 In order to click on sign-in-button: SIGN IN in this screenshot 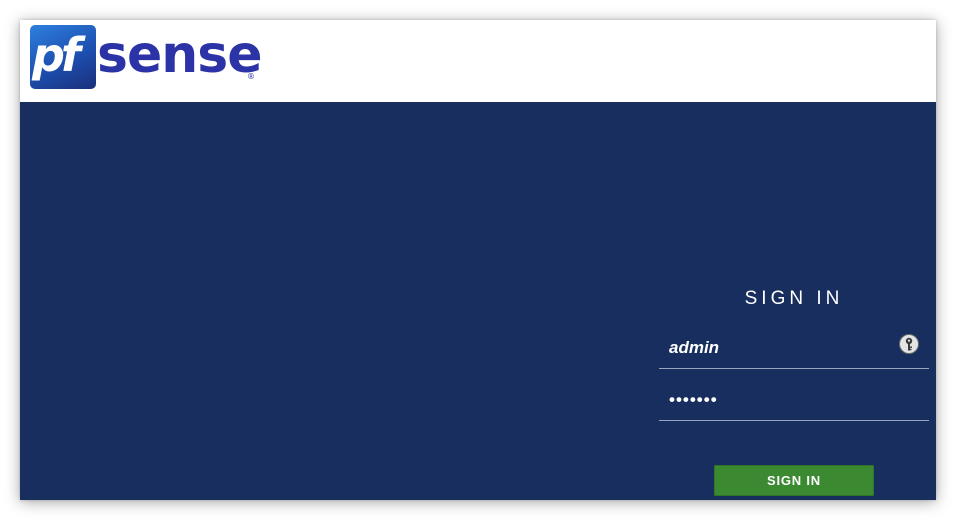, I will do `click(794, 480)`.